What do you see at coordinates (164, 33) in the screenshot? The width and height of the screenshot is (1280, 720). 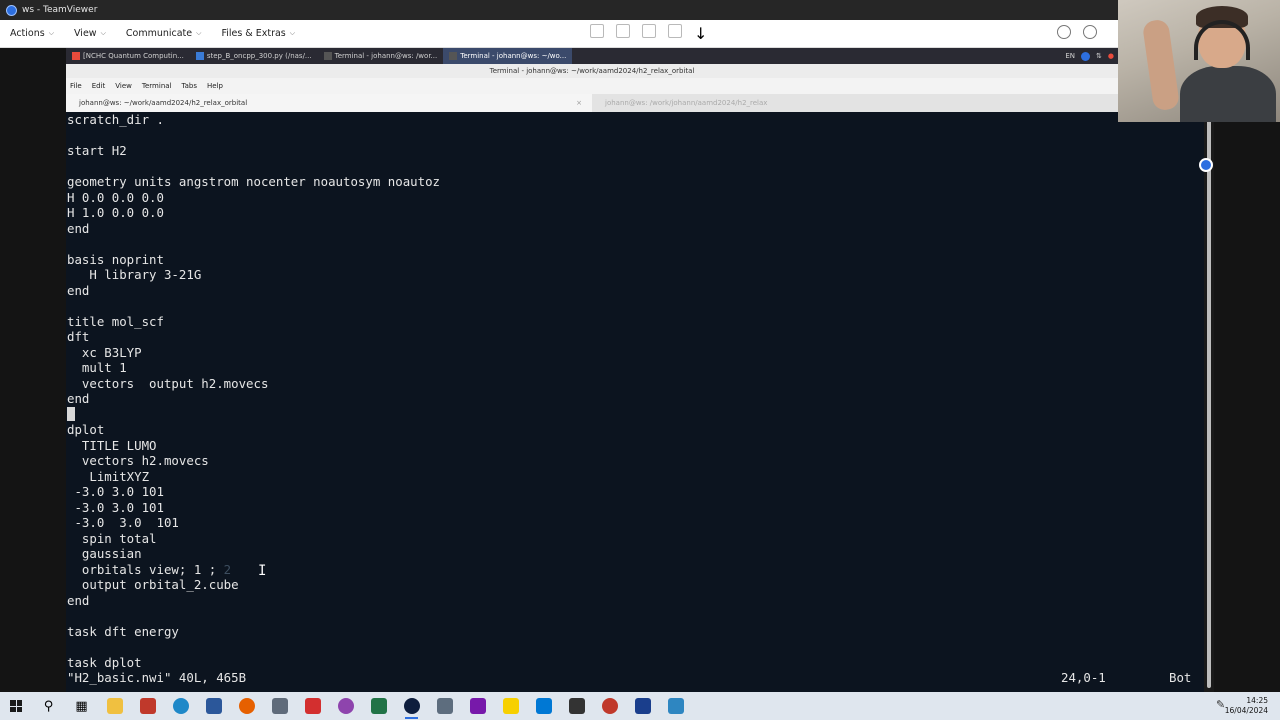 I see `menu-communicate: Communicate ⌵` at bounding box center [164, 33].